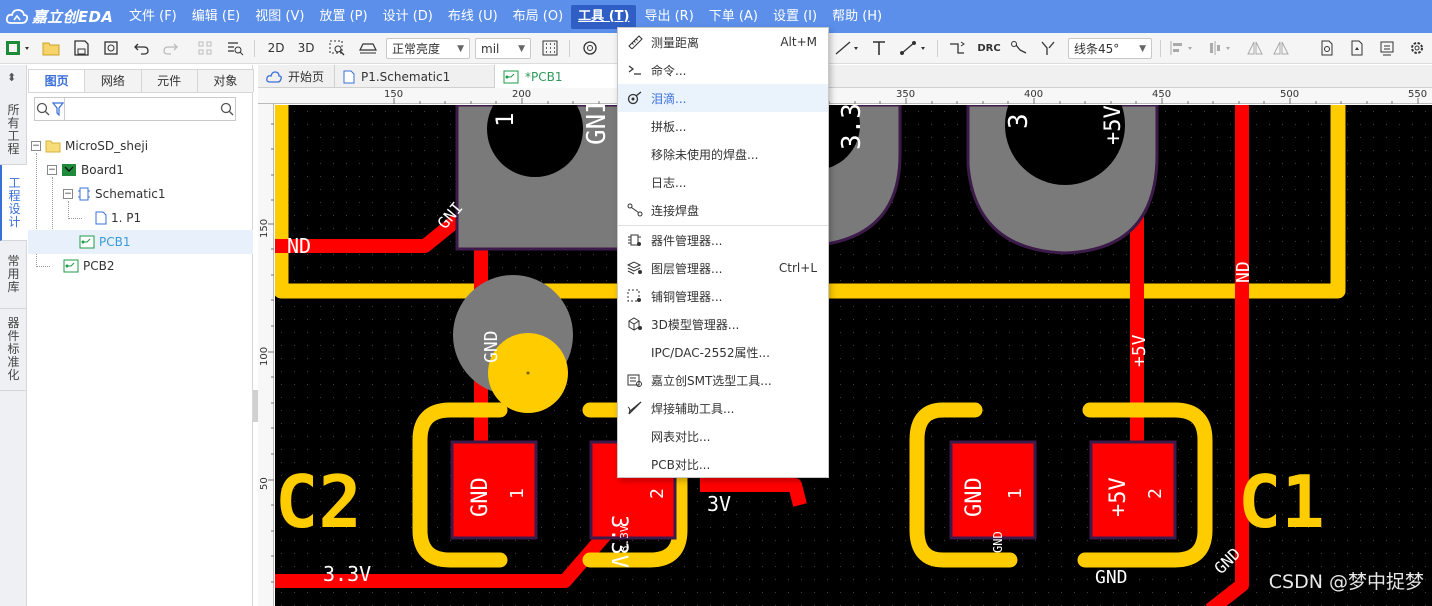 This screenshot has width=1432, height=606. I want to click on menu-tools: 工具 (T), so click(604, 16).